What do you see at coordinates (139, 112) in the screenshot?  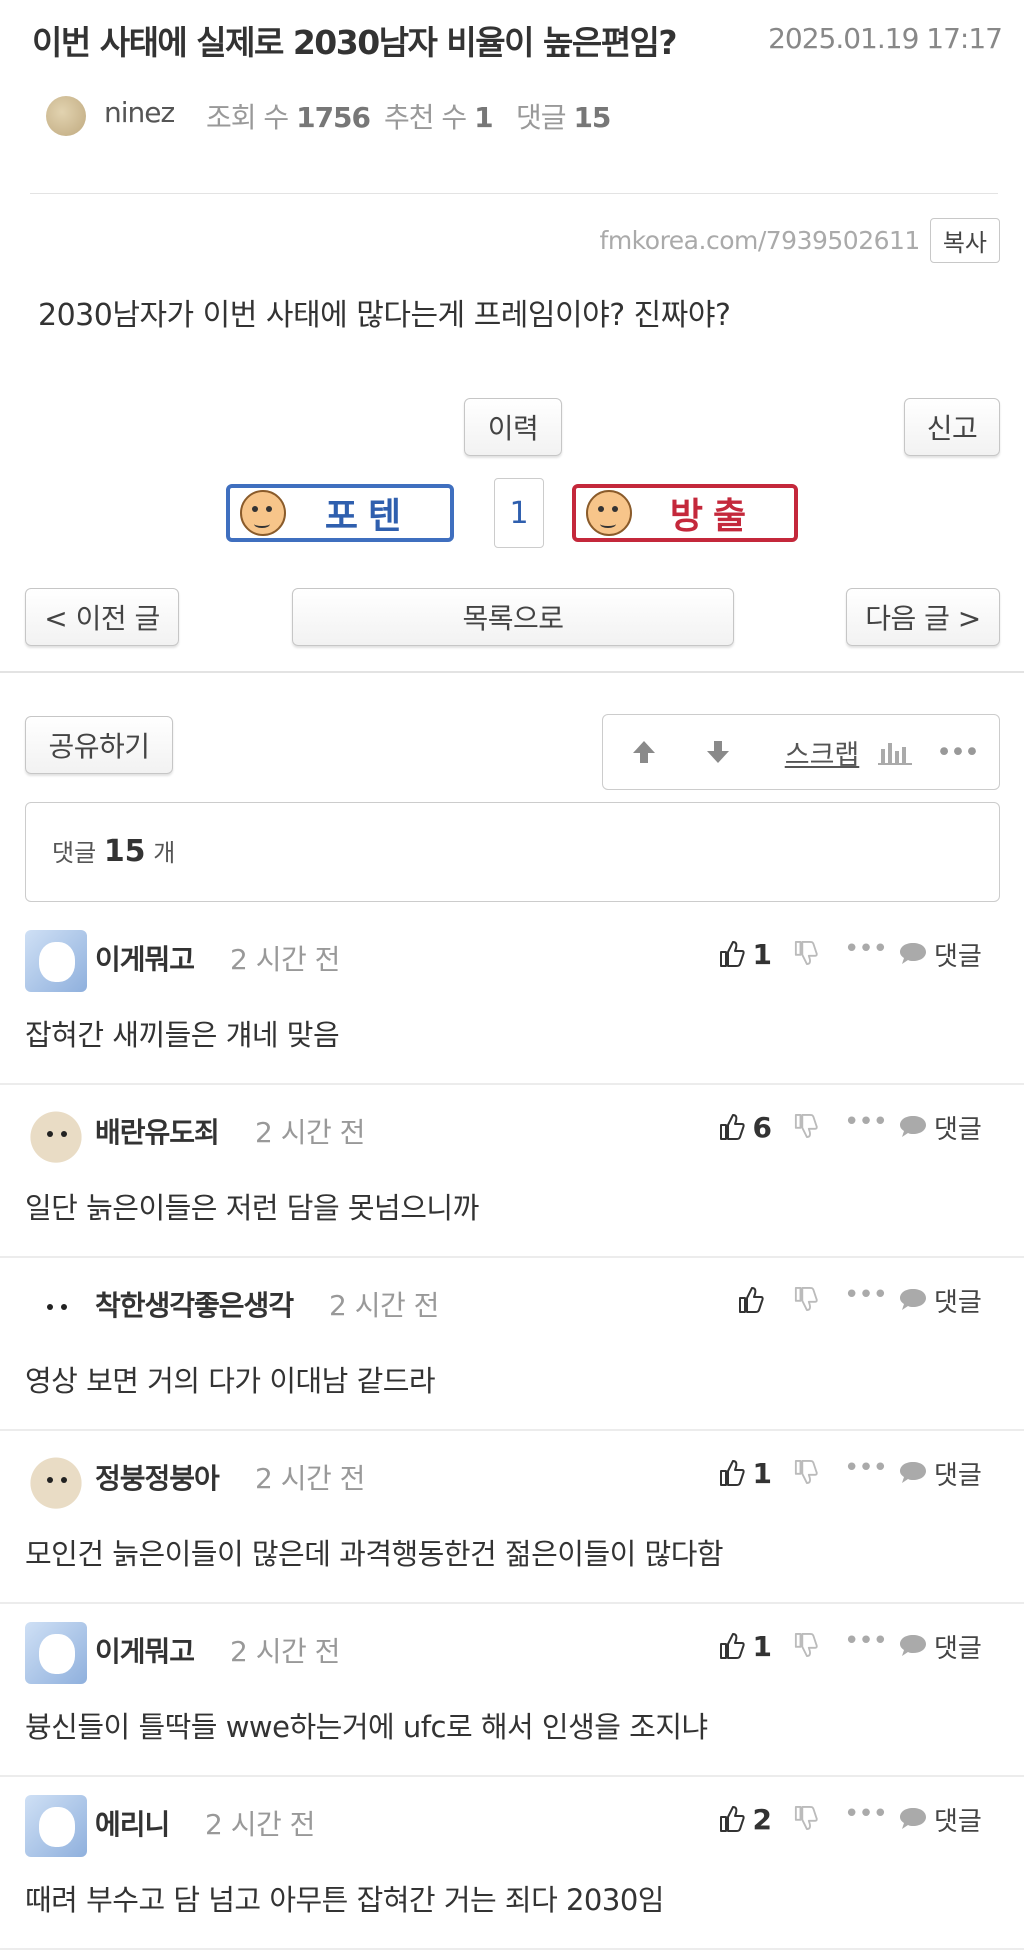 I see `author-name: ninez` at bounding box center [139, 112].